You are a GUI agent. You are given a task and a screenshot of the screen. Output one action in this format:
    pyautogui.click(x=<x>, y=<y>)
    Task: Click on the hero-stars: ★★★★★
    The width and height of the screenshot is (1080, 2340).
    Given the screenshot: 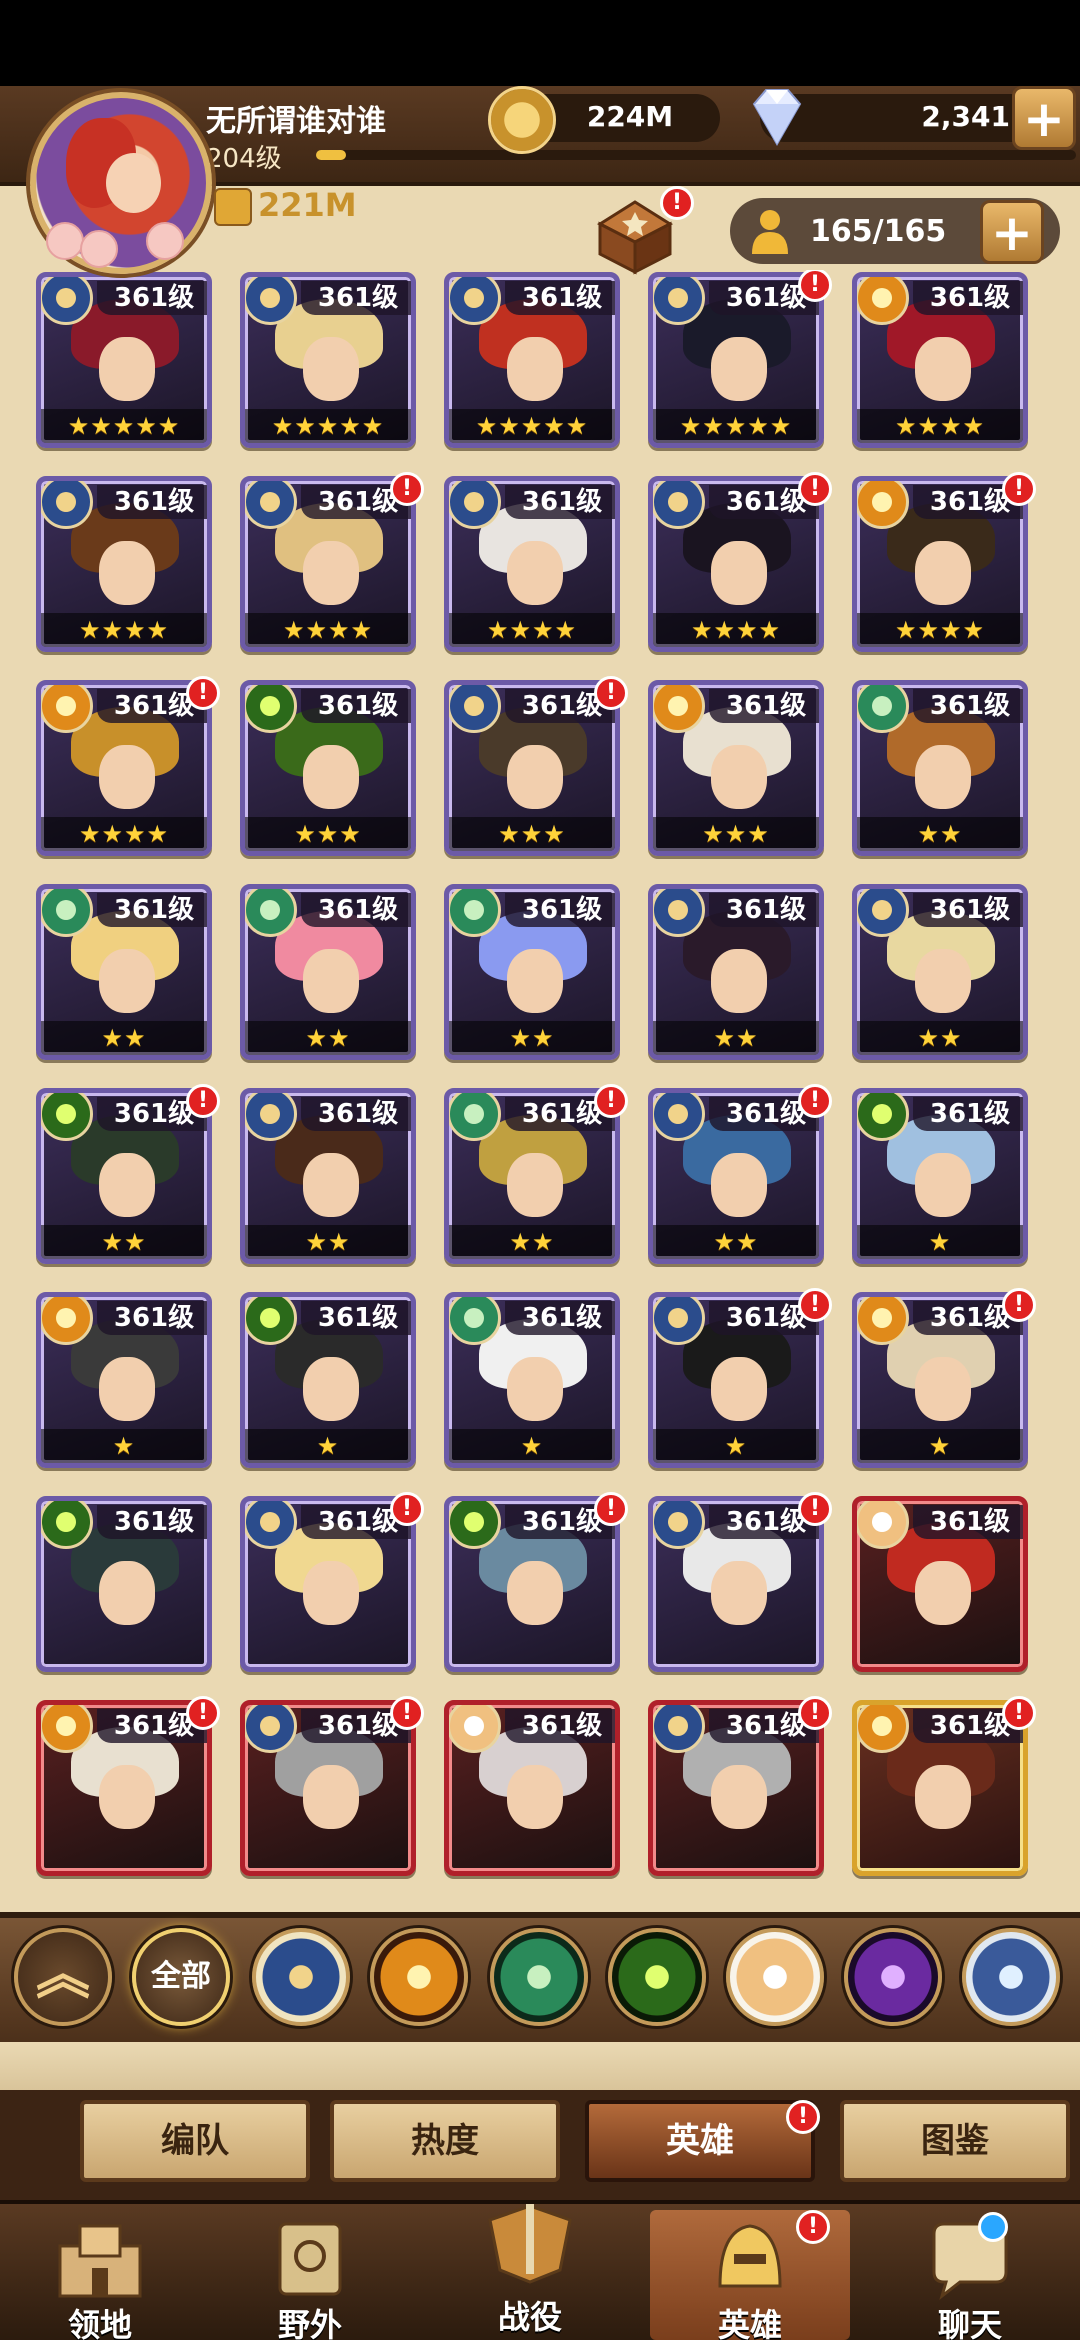 What is the action you would take?
    pyautogui.click(x=532, y=426)
    